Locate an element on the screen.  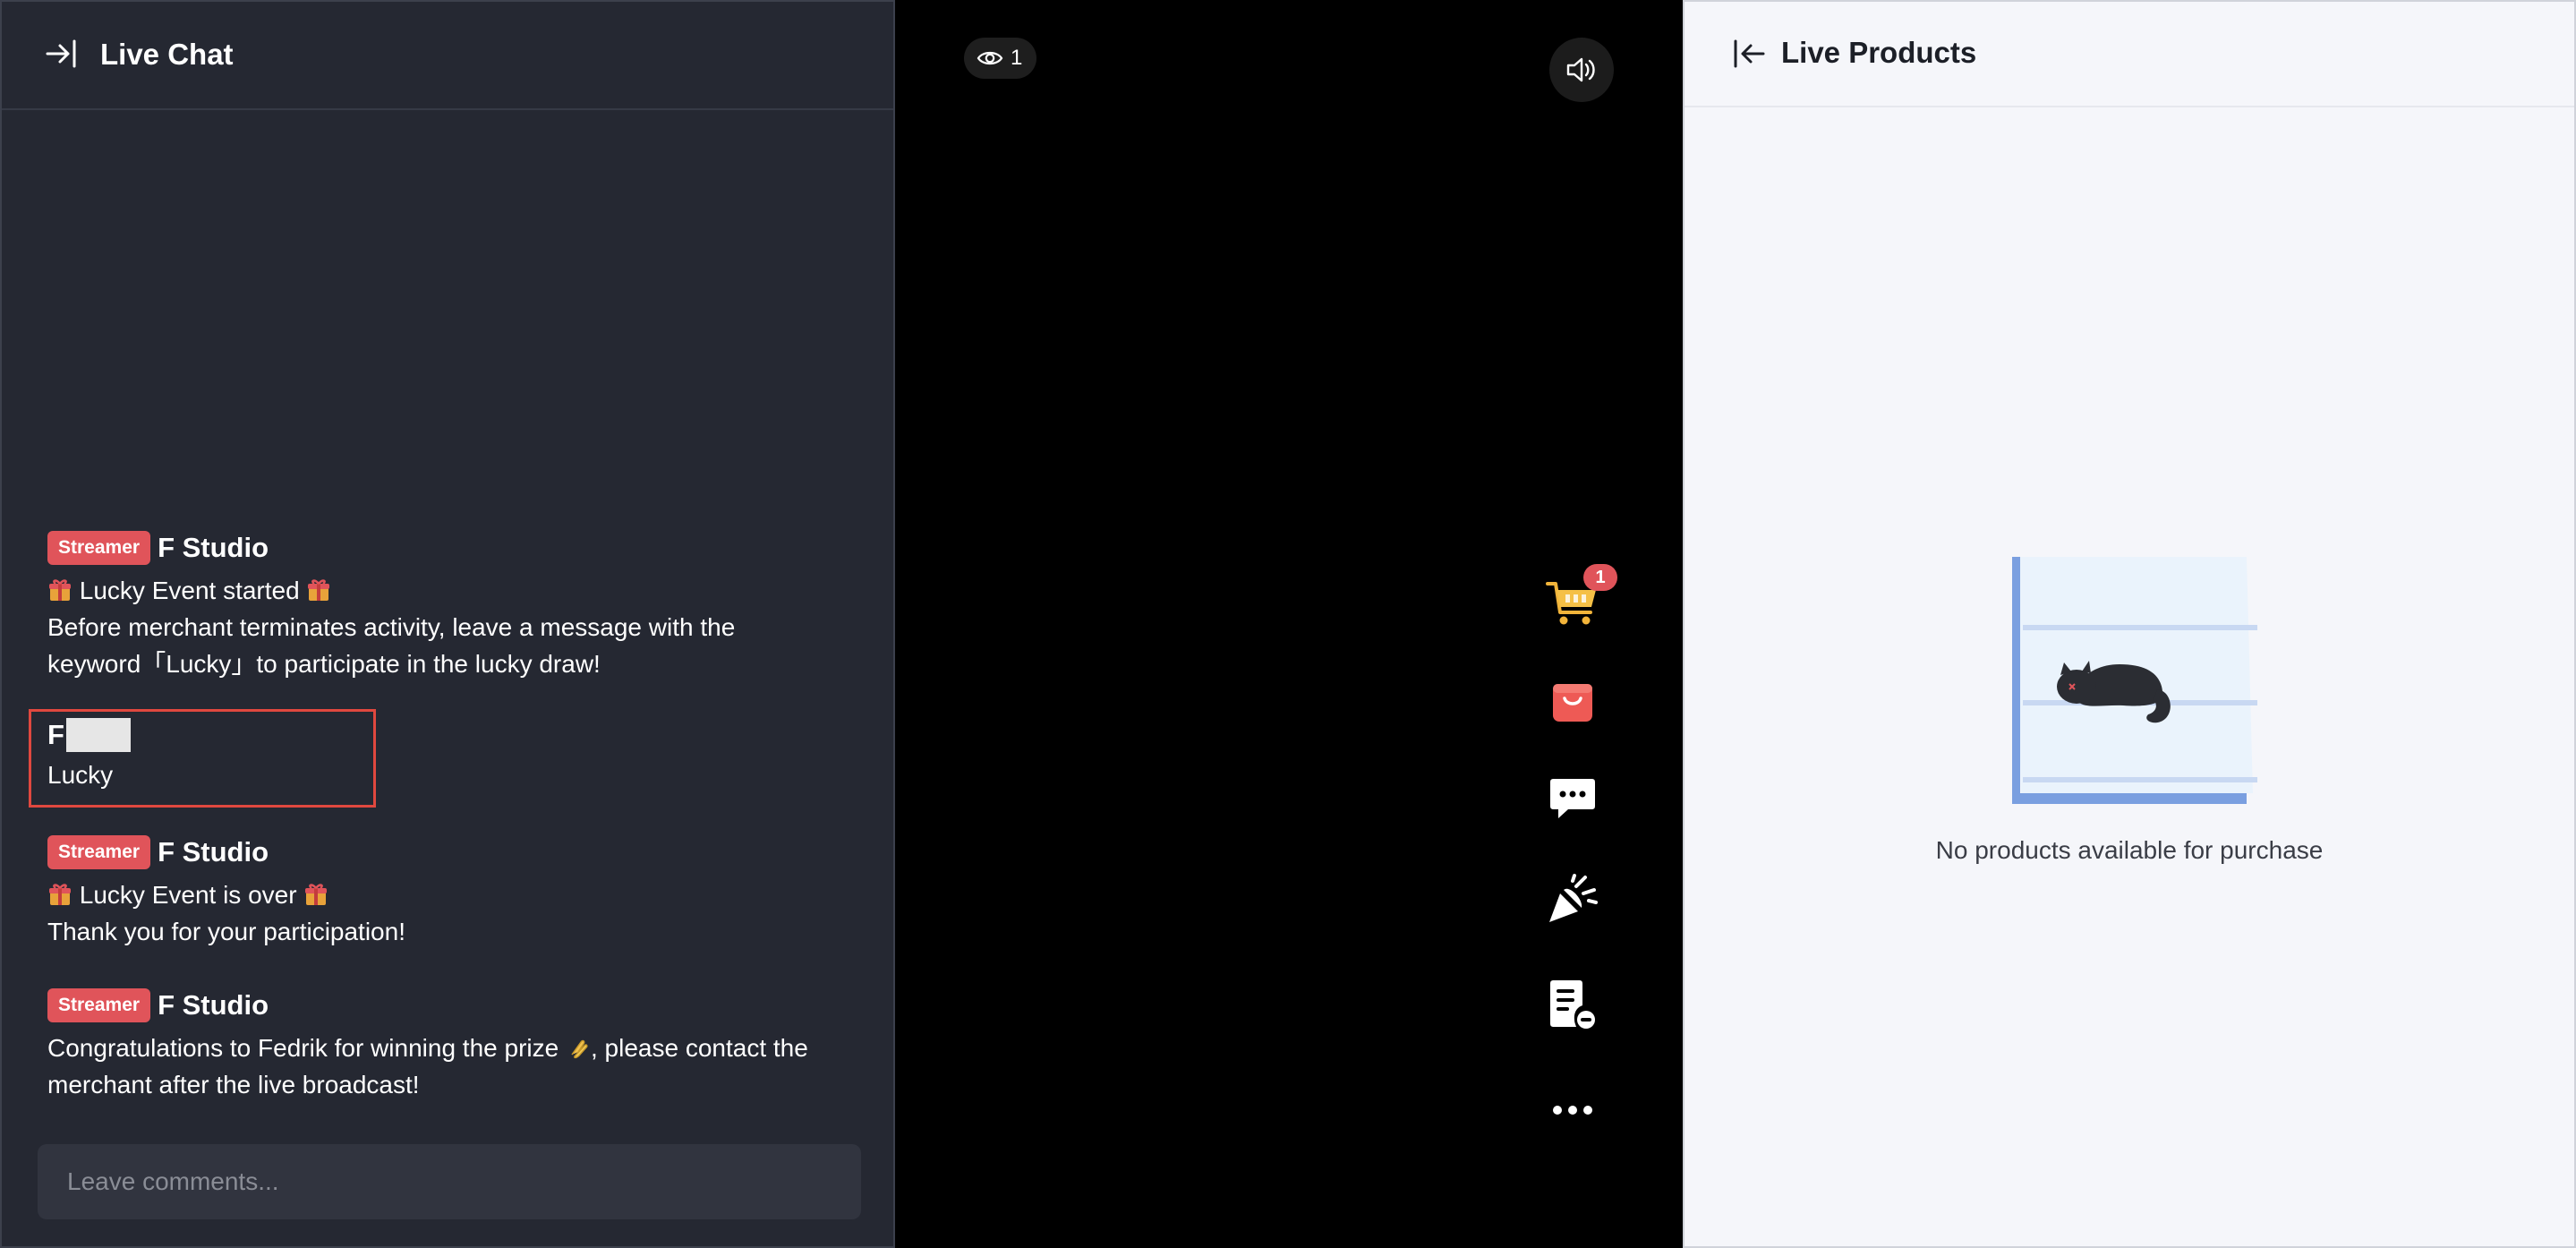
shopping-bag-icon is located at coordinates (1572, 703).